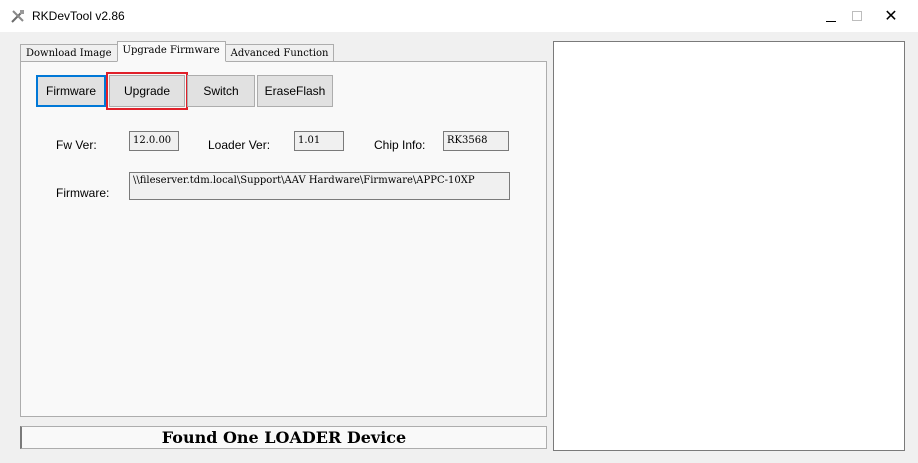  What do you see at coordinates (78, 16) in the screenshot?
I see `window-title: RKDevTool v2.86` at bounding box center [78, 16].